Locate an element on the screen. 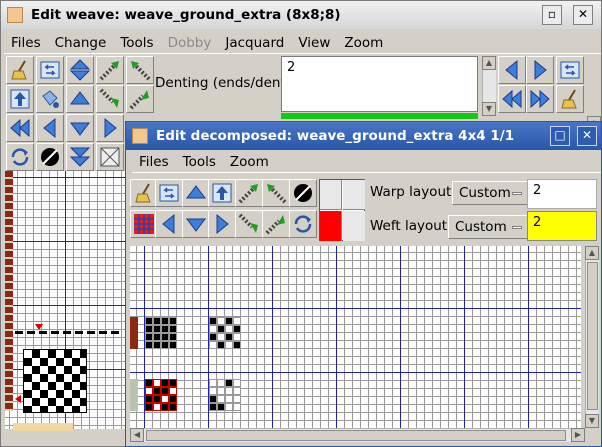 This screenshot has width=602, height=447. double-arrow-left-icon is located at coordinates (20, 128).